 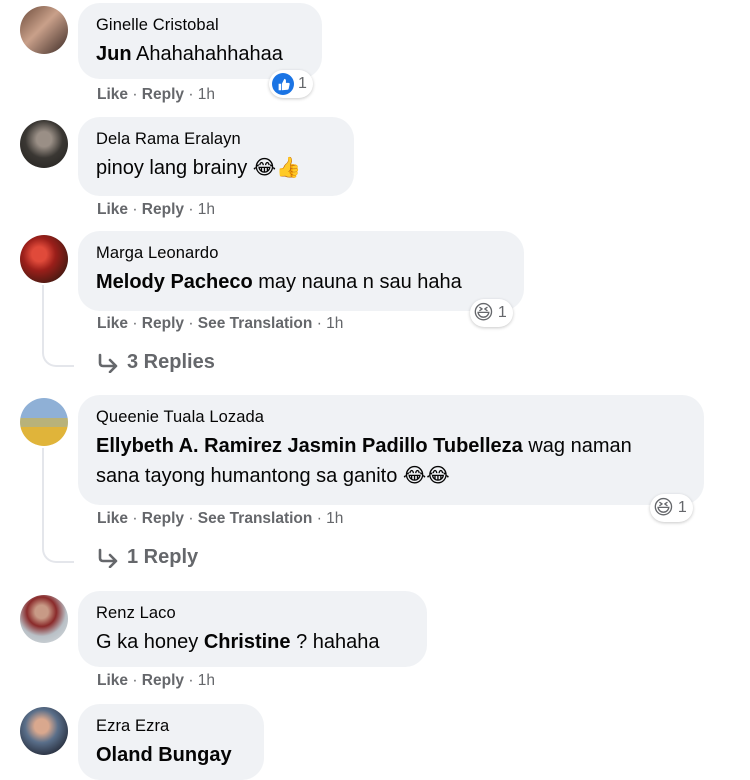 I want to click on mention: Christine, so click(x=247, y=642).